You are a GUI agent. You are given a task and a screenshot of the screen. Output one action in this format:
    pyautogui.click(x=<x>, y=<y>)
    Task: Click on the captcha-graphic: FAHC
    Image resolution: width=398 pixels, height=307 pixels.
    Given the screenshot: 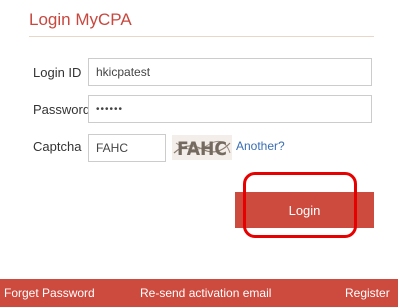 What is the action you would take?
    pyautogui.click(x=202, y=149)
    